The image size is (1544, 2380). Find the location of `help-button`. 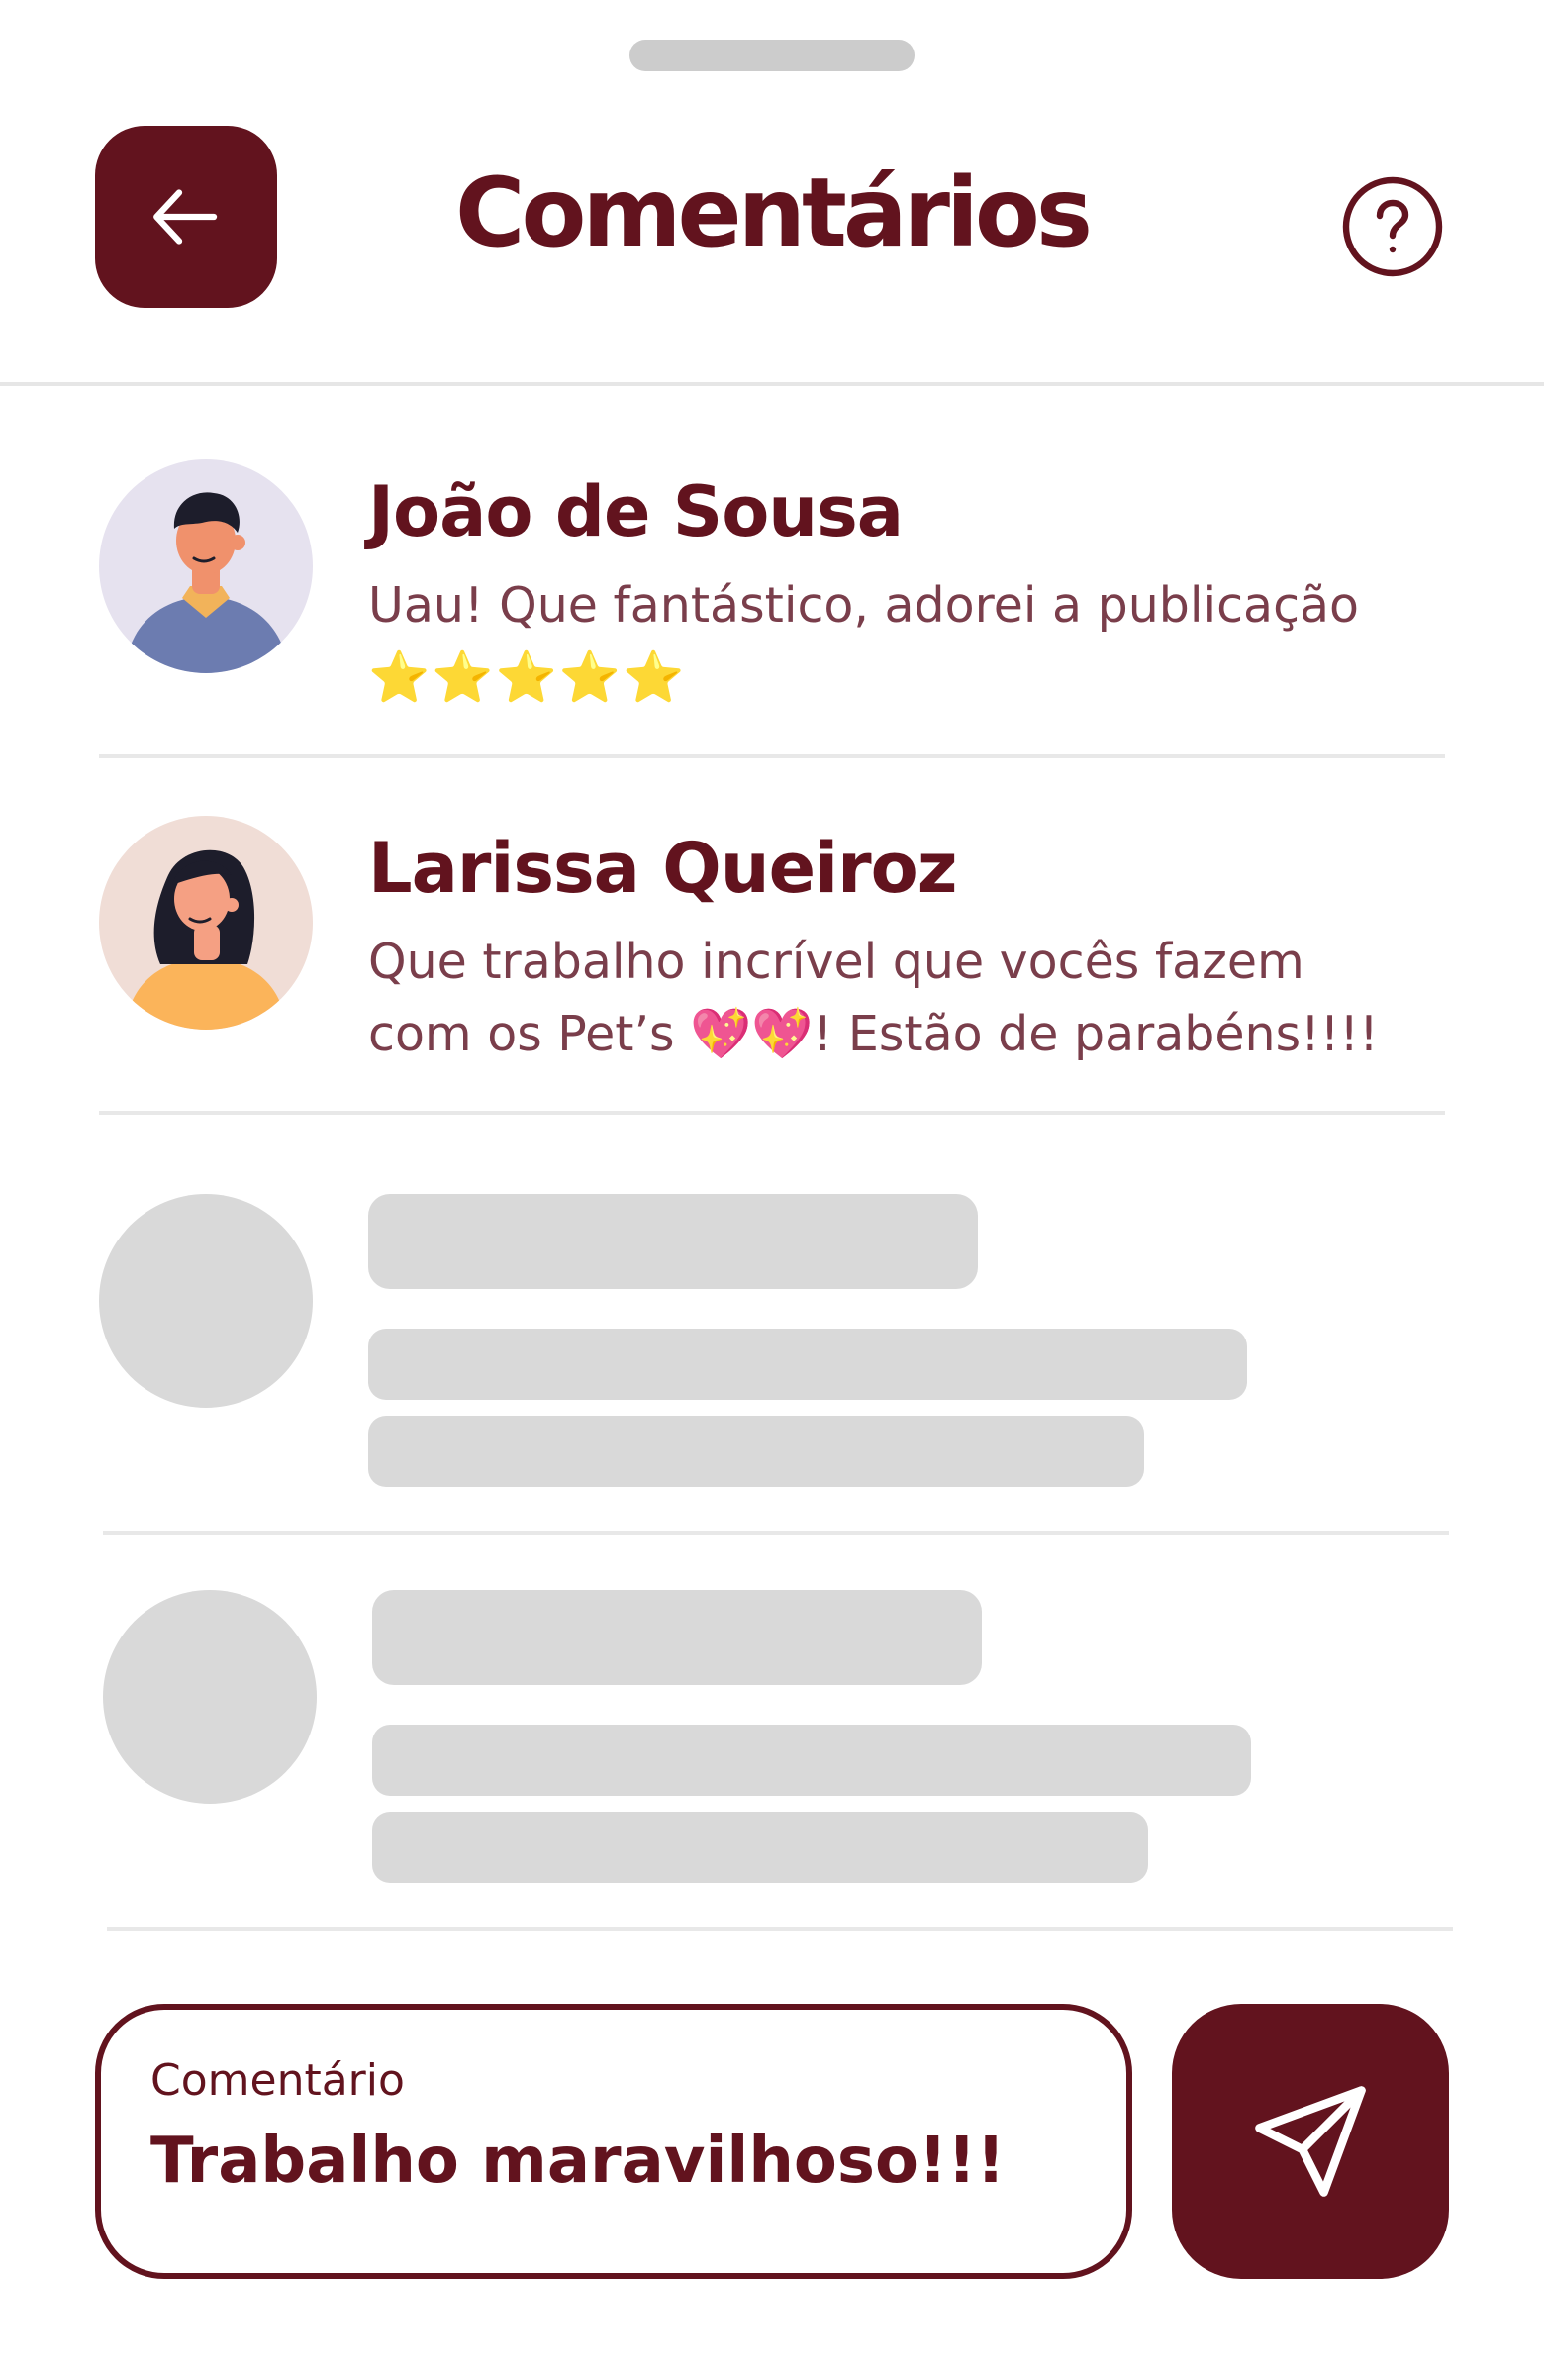

help-button is located at coordinates (1393, 226).